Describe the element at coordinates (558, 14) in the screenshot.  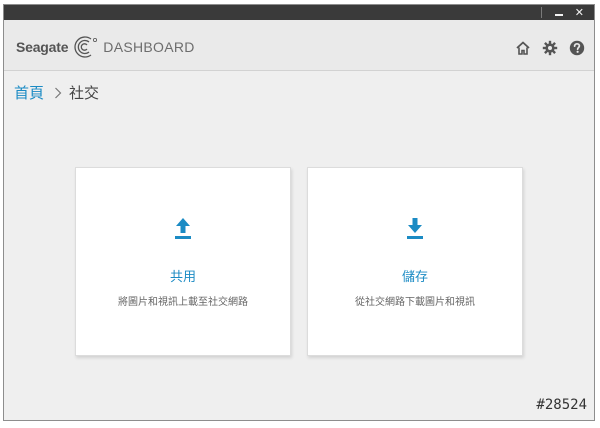
I see `minimize-icon` at that location.